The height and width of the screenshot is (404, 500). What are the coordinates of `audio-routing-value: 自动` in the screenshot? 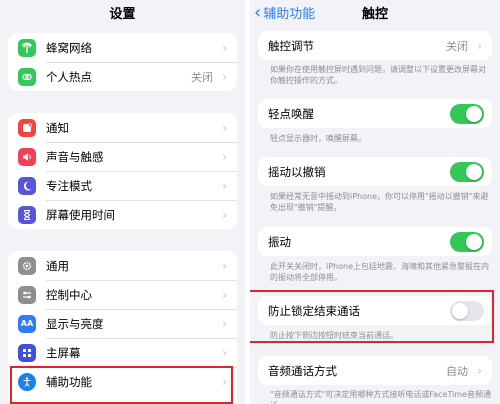 It's located at (457, 371).